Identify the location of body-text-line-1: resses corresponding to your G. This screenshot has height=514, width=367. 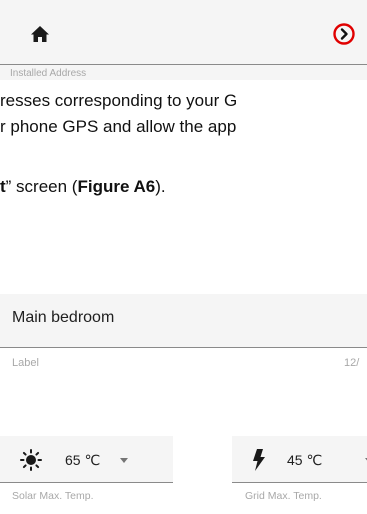
(119, 100).